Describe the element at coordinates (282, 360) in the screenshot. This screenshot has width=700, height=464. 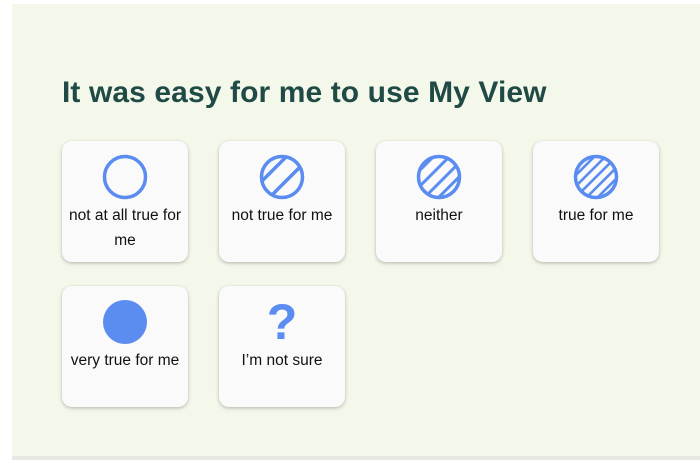
I see `option-label: I’m not sure` at that location.